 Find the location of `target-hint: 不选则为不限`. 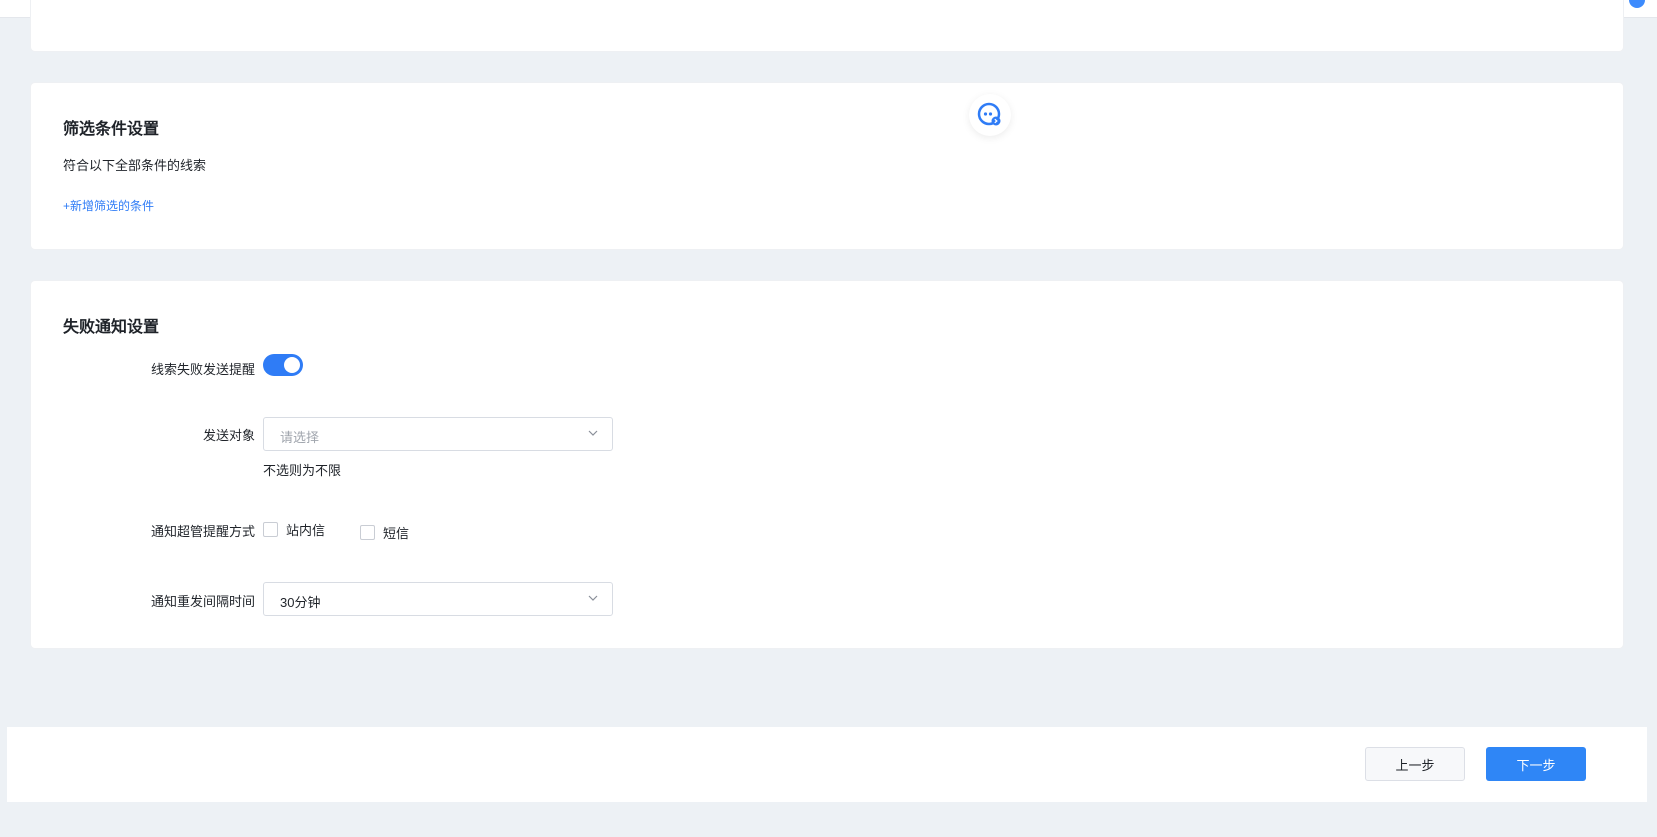

target-hint: 不选则为不限 is located at coordinates (302, 470).